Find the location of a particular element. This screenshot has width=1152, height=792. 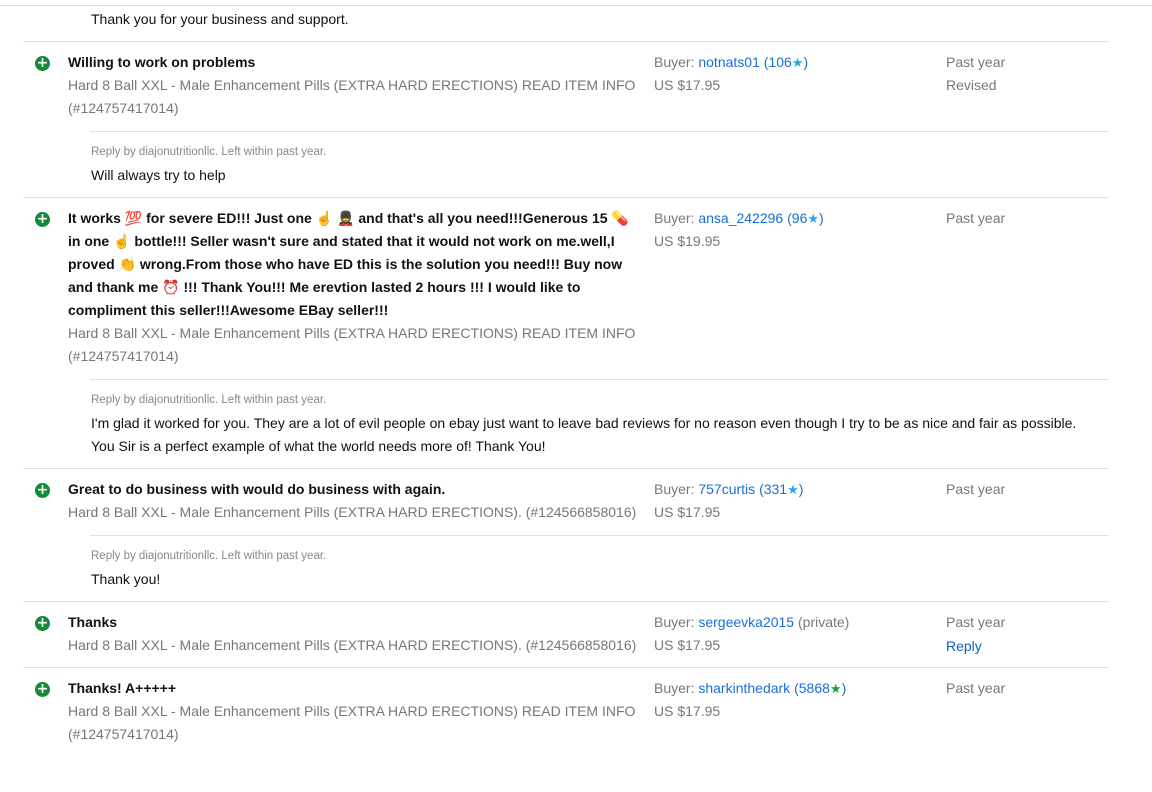

buyer-info: Buyer: sergeevka2015 (private) is located at coordinates (751, 622).